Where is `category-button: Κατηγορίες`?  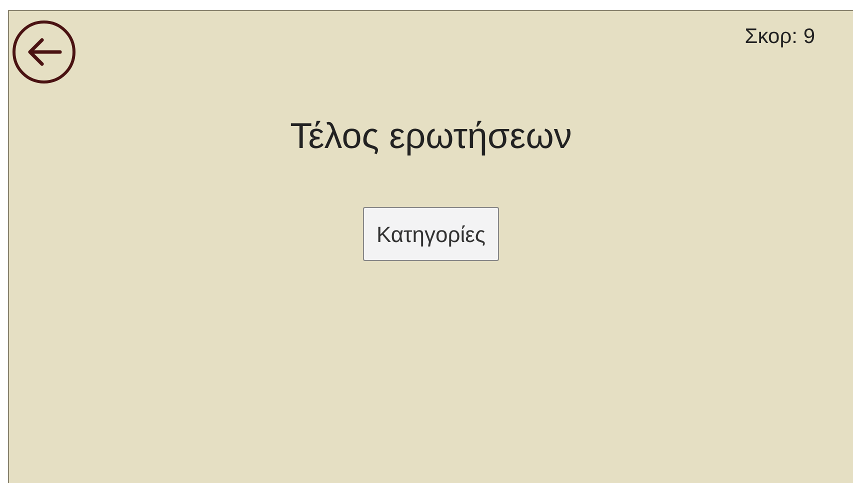
category-button: Κατηγορίες is located at coordinates (431, 234).